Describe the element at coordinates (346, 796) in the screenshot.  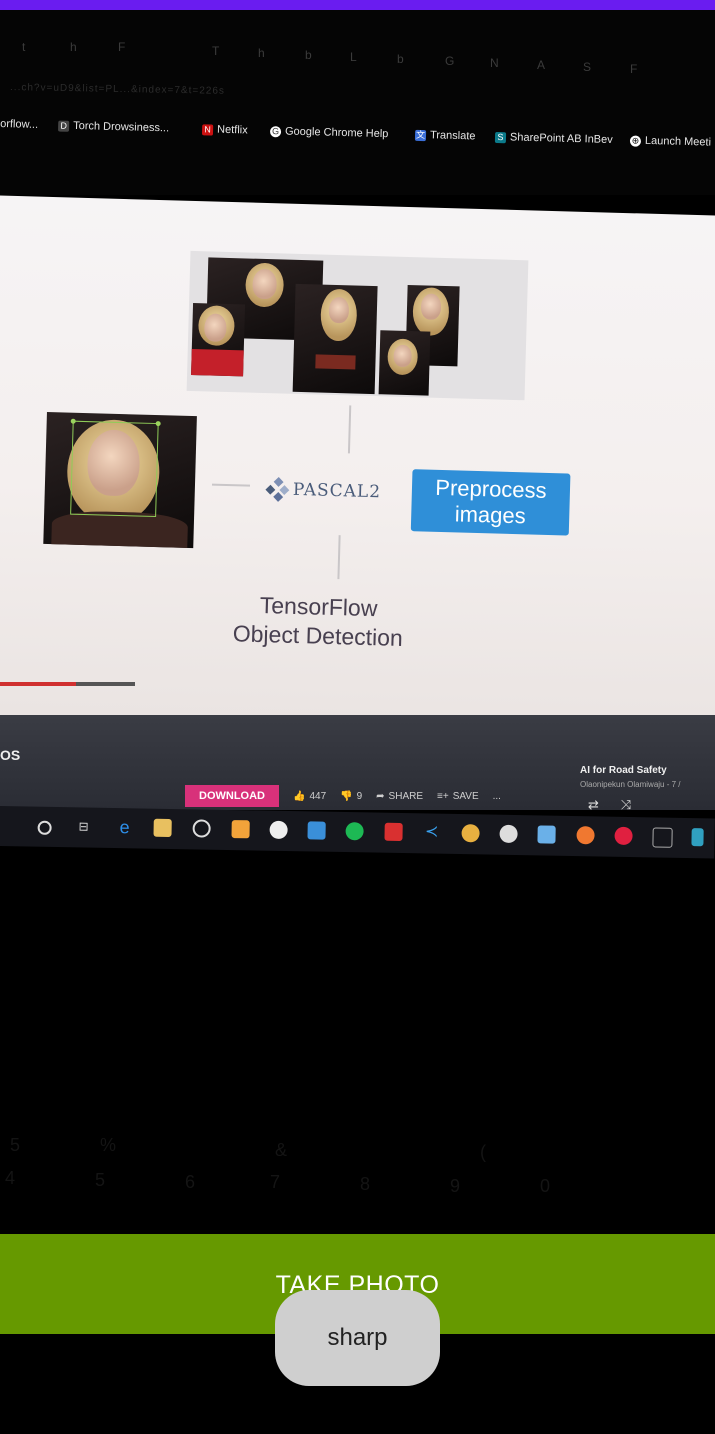
I see `thumbs-down-icon: 👎` at that location.